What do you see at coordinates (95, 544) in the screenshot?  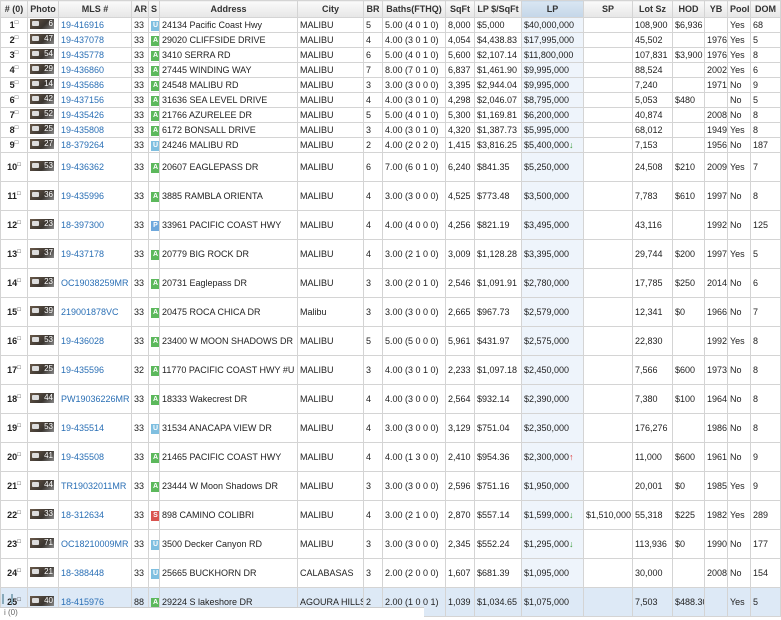 I see `mls-link: OC18210009MR` at bounding box center [95, 544].